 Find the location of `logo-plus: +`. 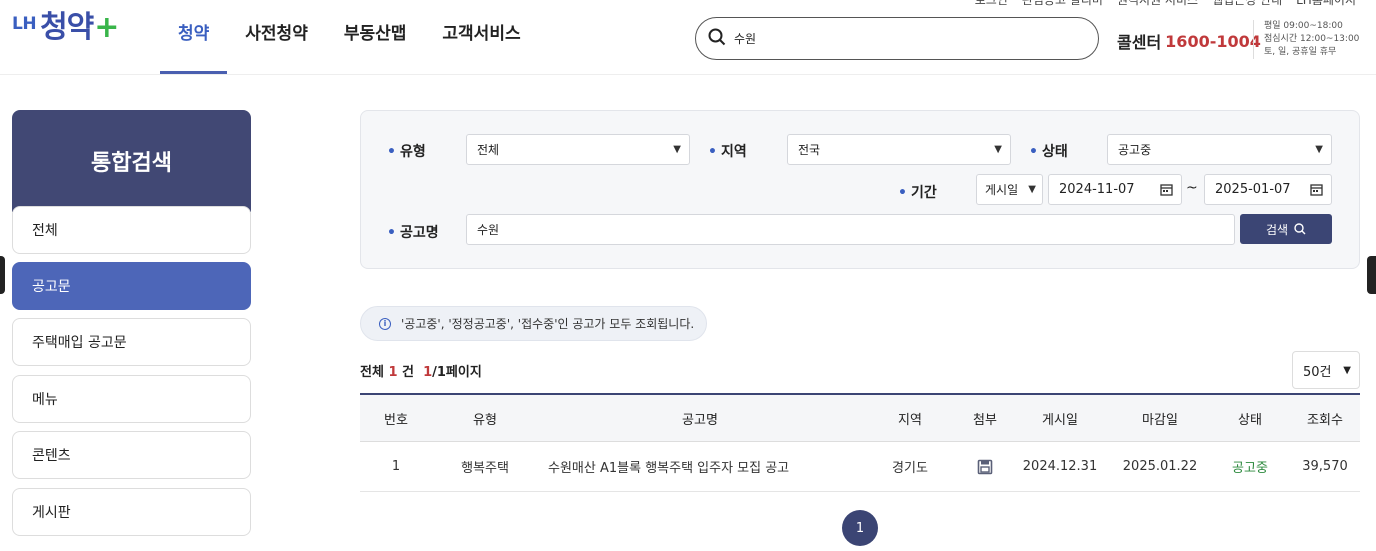

logo-plus: + is located at coordinates (107, 27).